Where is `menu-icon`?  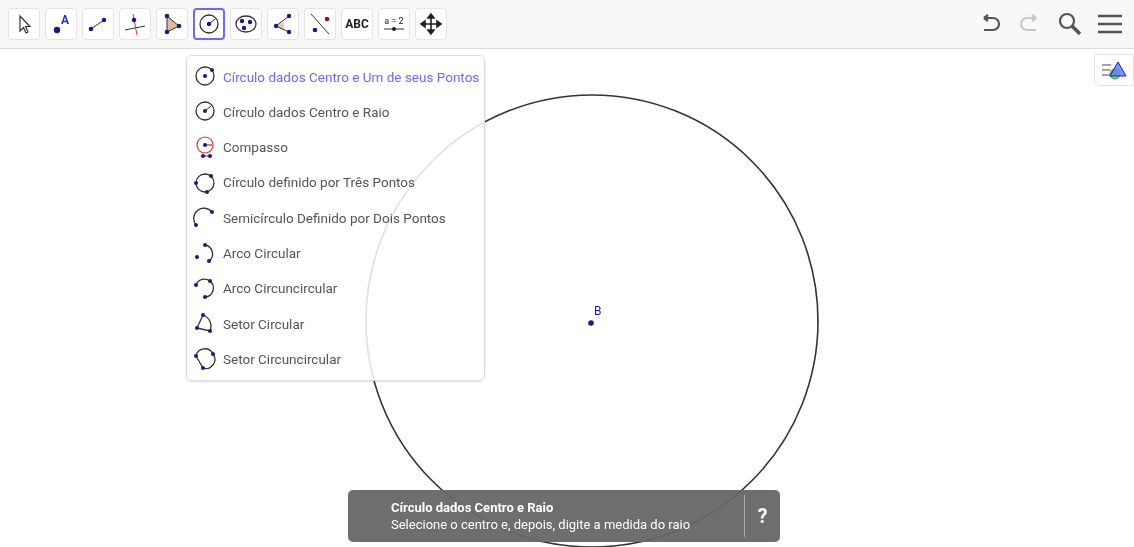
menu-icon is located at coordinates (1110, 24).